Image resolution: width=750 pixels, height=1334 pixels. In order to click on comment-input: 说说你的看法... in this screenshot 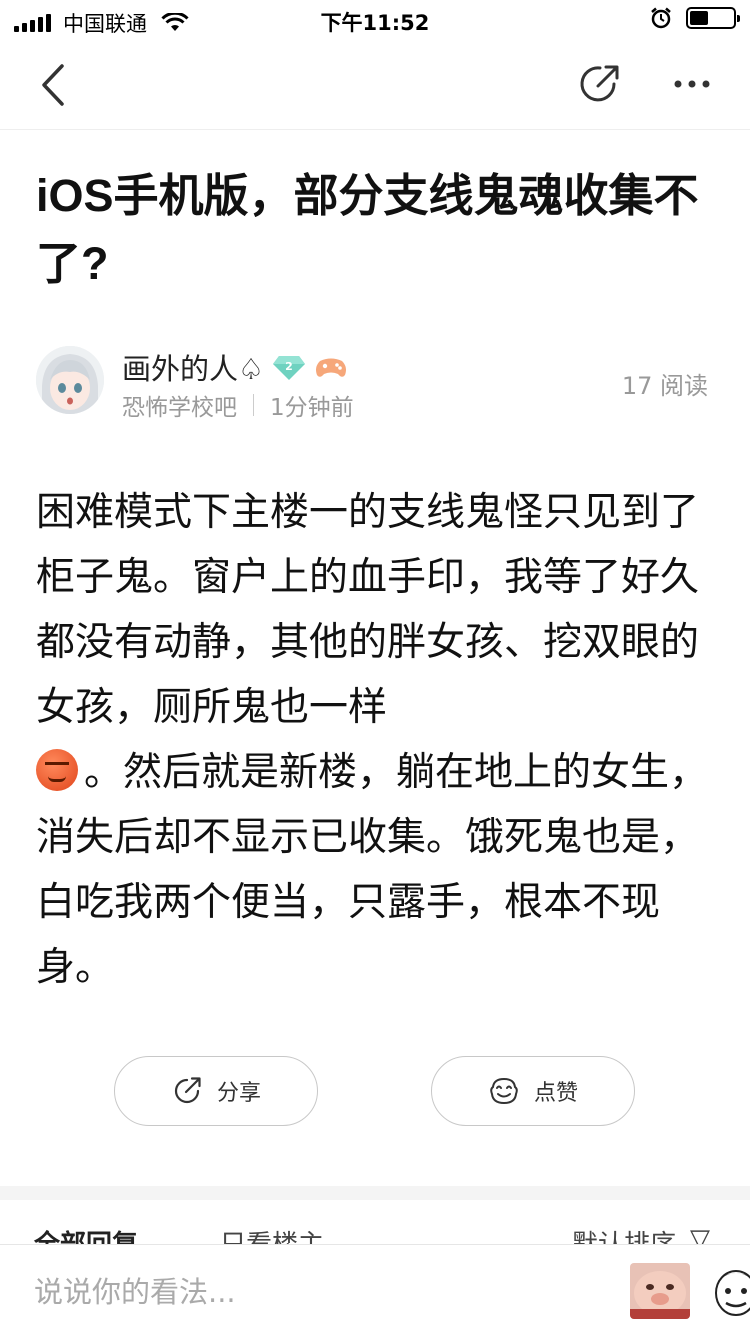, I will do `click(135, 1290)`.